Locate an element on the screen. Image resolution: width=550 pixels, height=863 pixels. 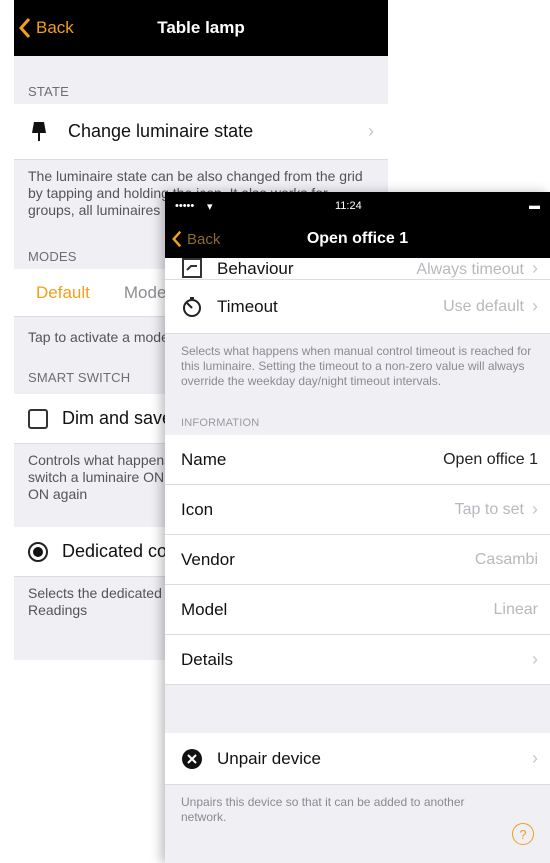
info-label: Details is located at coordinates (207, 659).